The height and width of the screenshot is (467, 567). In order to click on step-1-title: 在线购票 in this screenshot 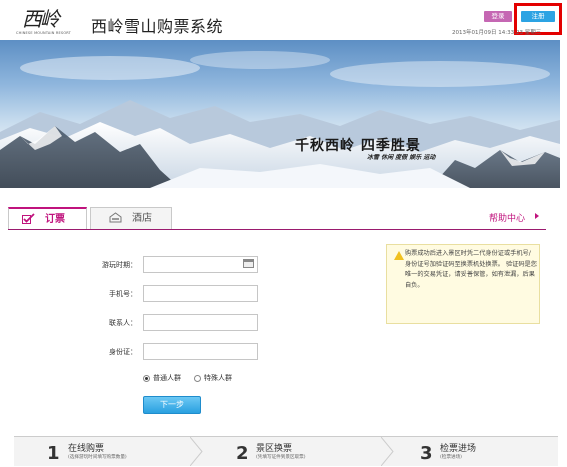, I will do `click(86, 449)`.